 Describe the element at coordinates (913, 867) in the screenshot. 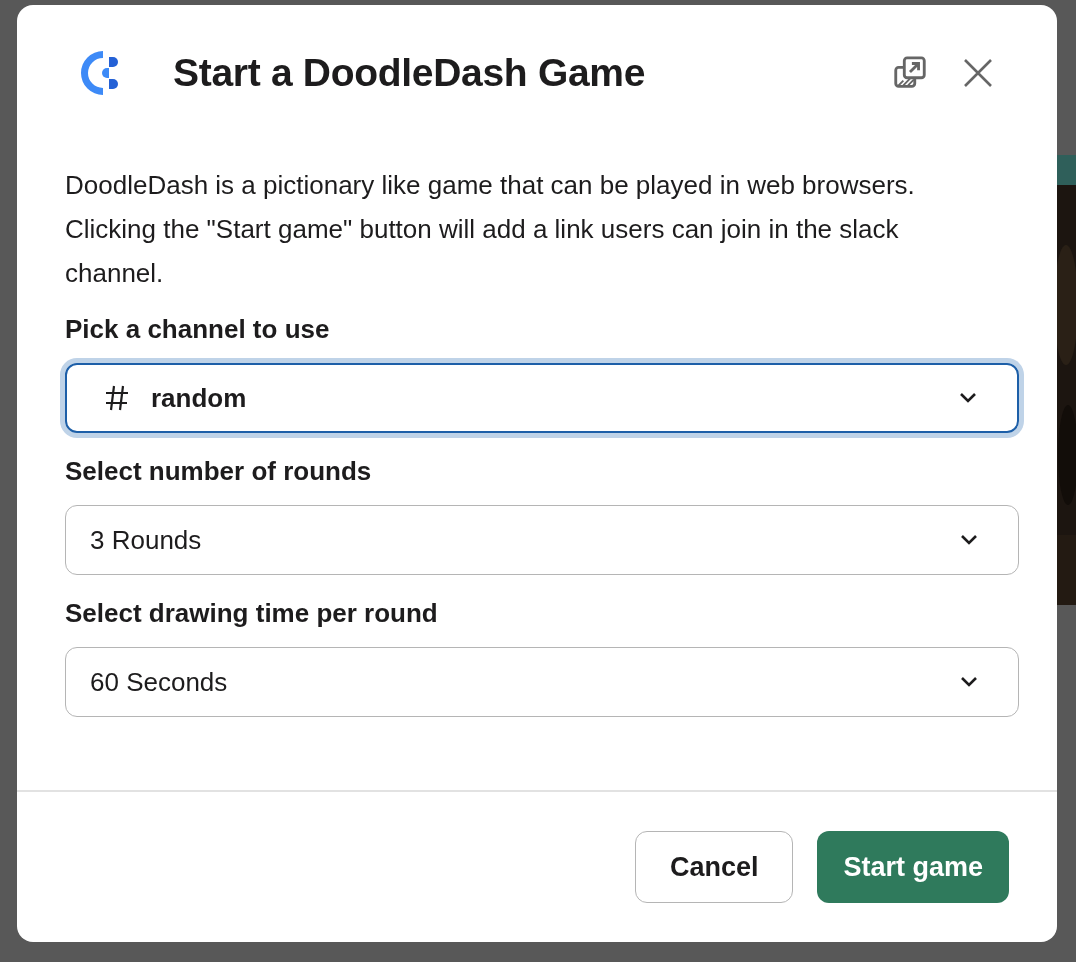

I see `start-game-button: Start game` at that location.